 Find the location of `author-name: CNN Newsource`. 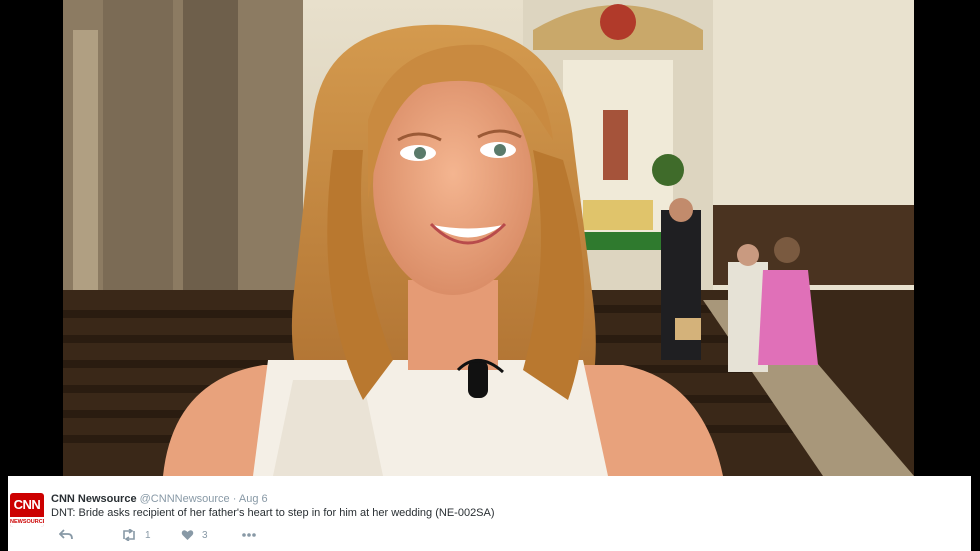

author-name: CNN Newsource is located at coordinates (94, 499).